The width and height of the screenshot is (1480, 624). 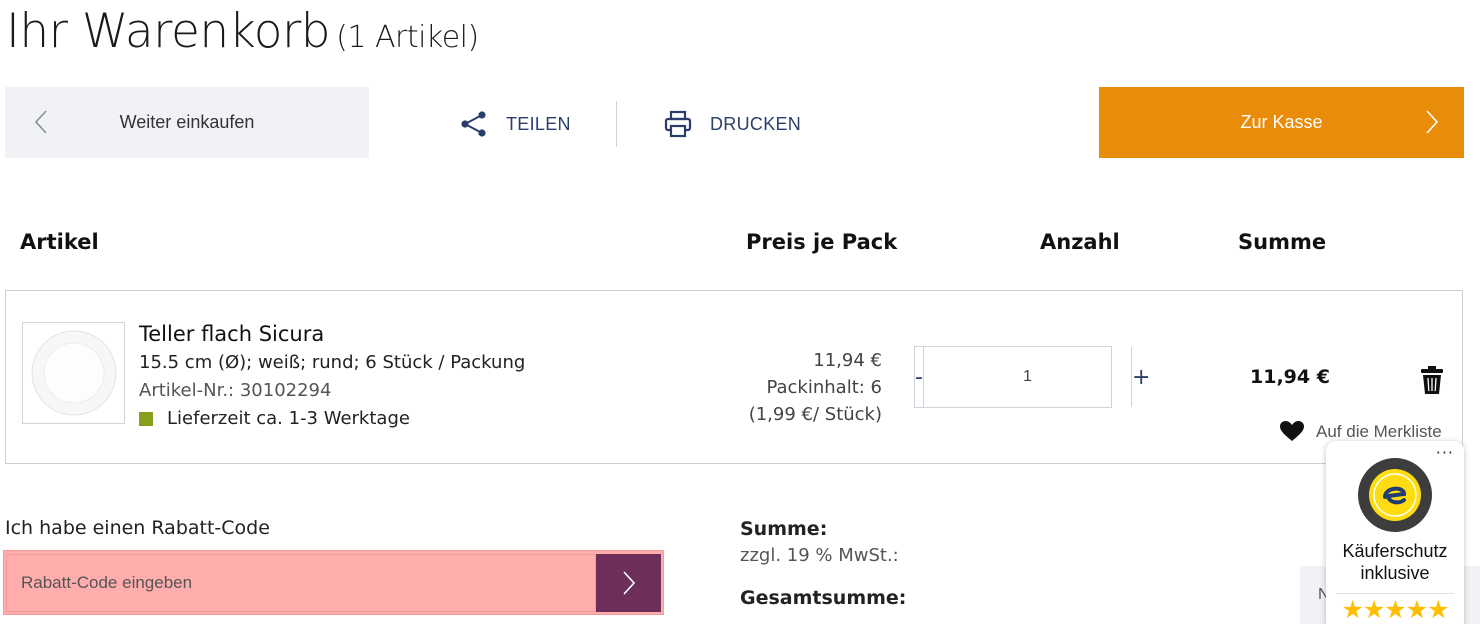 I want to click on product-sku: Artikel-Nr.: 30102294, so click(x=235, y=390).